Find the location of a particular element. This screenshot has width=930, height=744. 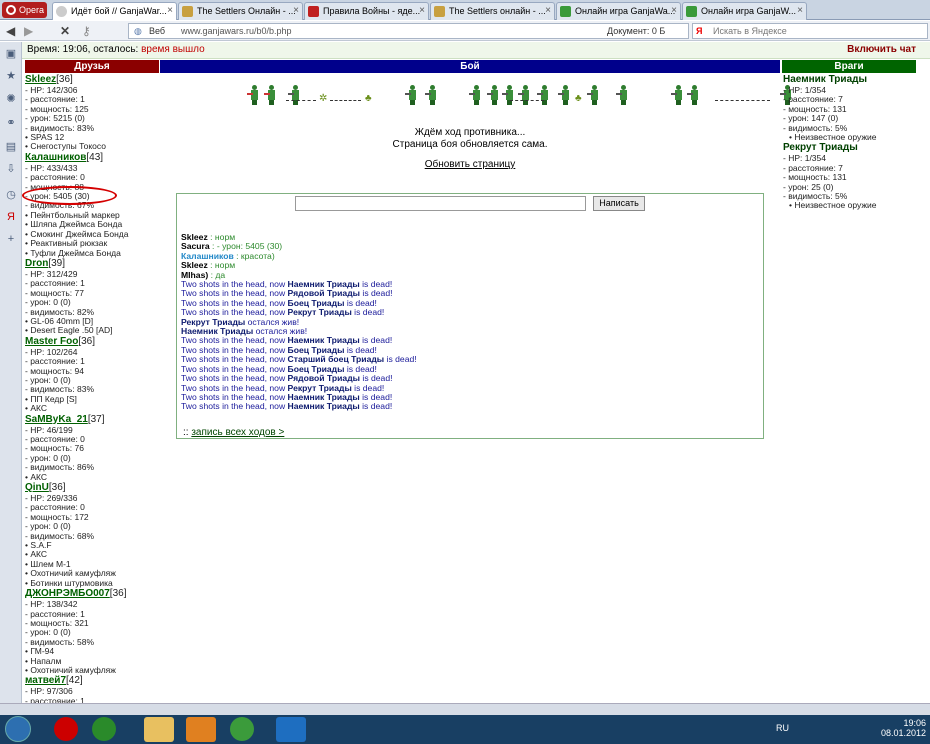

message-input is located at coordinates (440, 203).